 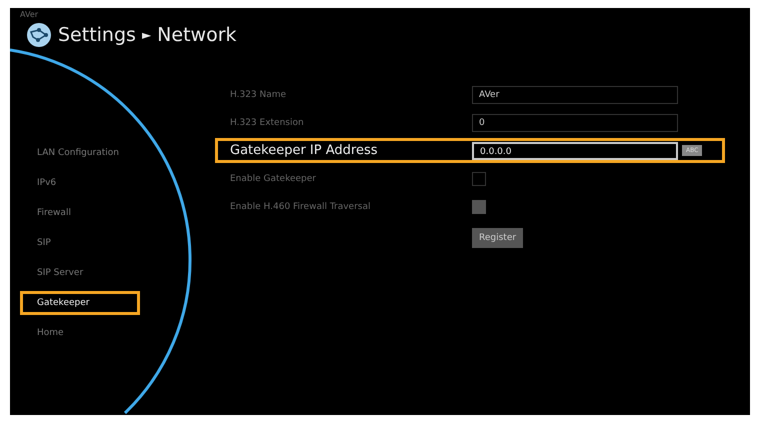 What do you see at coordinates (273, 179) in the screenshot?
I see `checkbox-label: Enable Gatekeeper` at bounding box center [273, 179].